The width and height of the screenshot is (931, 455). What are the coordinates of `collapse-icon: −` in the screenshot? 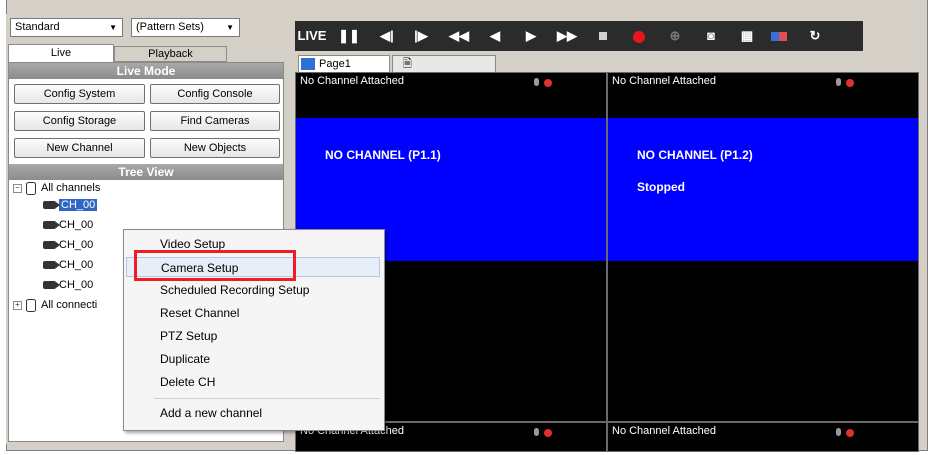 It's located at (17, 188).